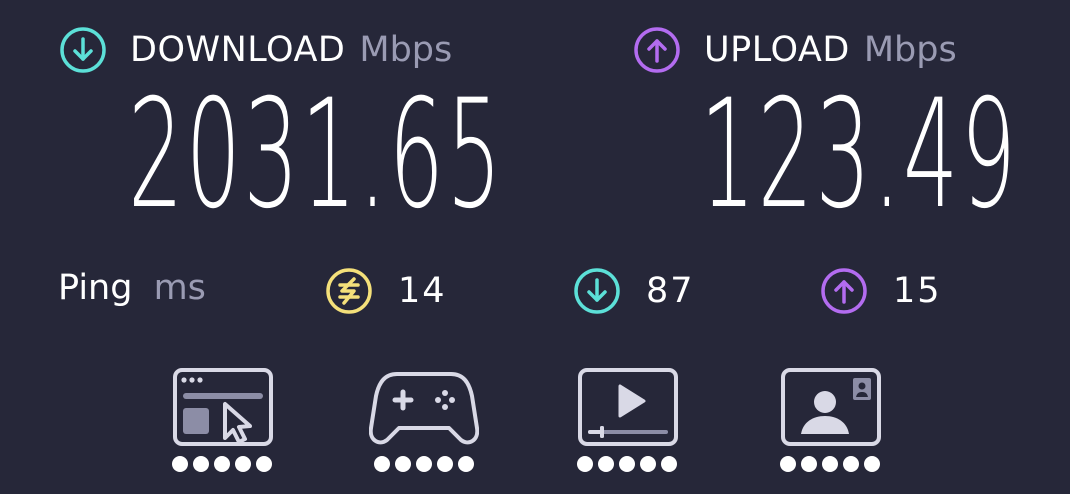 This screenshot has width=1070, height=494. I want to click on usage-video-streaming-rating, so click(627, 464).